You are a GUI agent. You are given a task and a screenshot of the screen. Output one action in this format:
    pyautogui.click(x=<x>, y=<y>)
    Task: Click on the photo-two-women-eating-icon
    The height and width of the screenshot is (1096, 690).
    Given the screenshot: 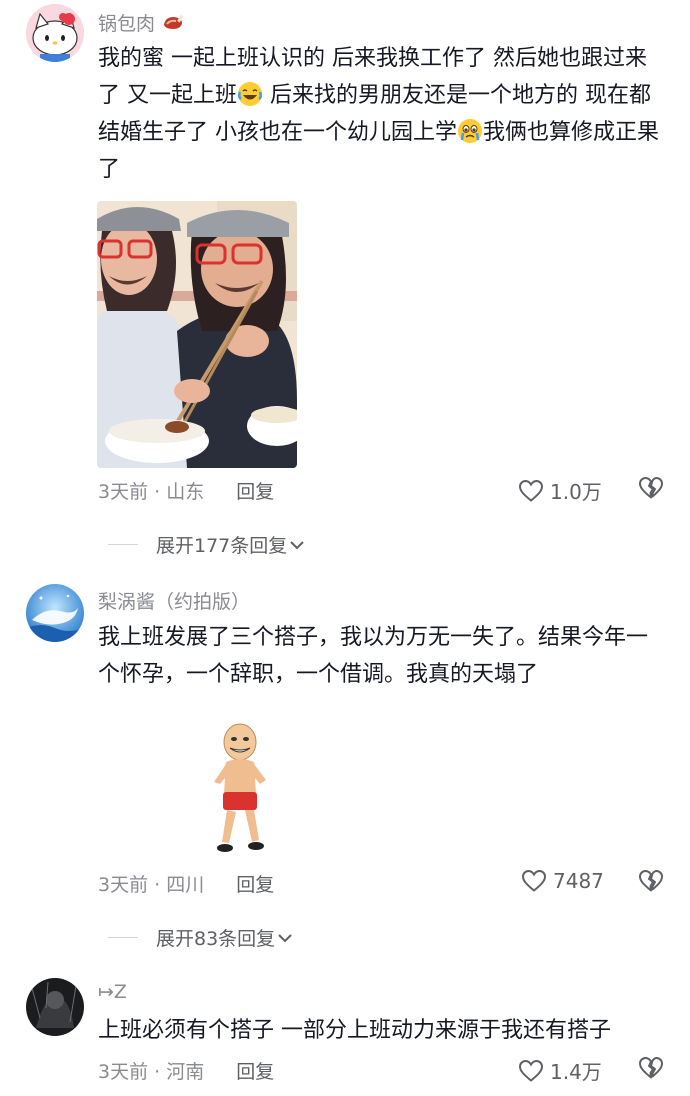 What is the action you would take?
    pyautogui.click(x=197, y=334)
    